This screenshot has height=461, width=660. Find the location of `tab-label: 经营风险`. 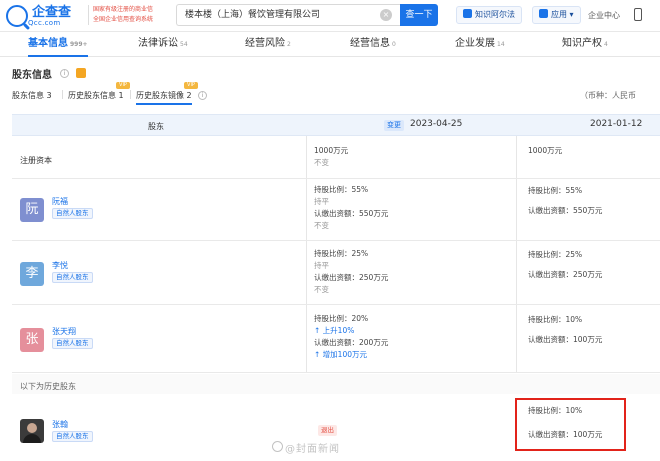

tab-label: 经营风险 is located at coordinates (265, 43).